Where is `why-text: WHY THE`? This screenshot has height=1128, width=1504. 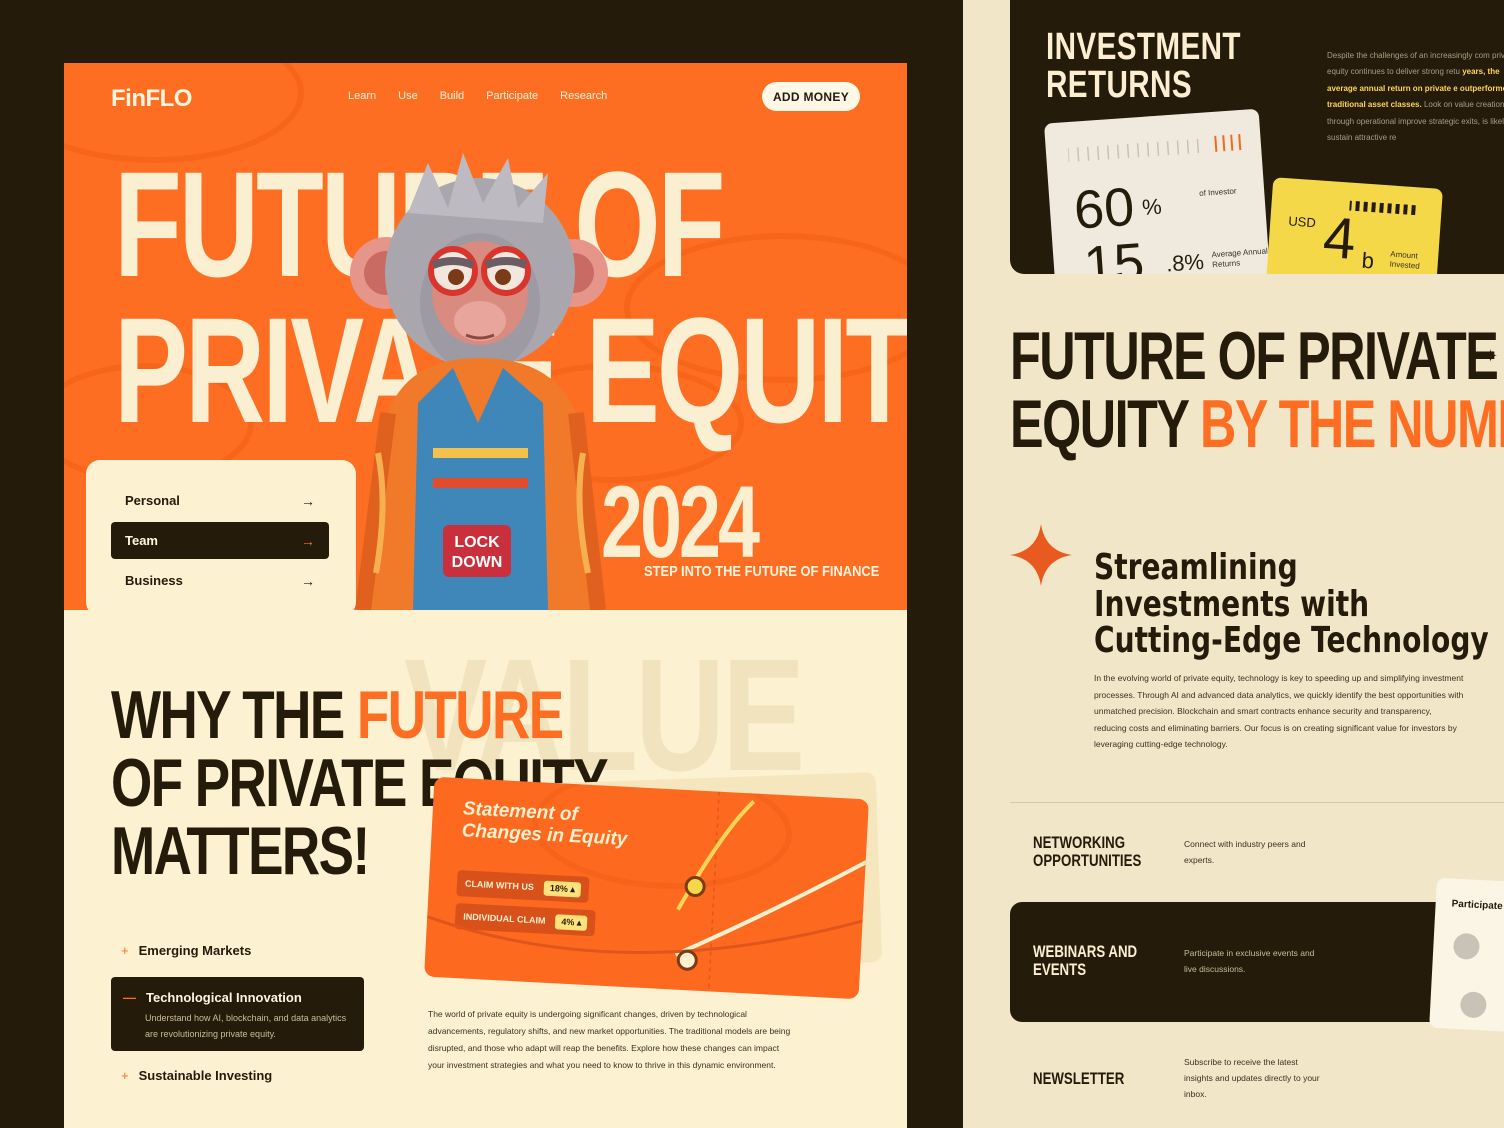 why-text: WHY THE is located at coordinates (234, 715).